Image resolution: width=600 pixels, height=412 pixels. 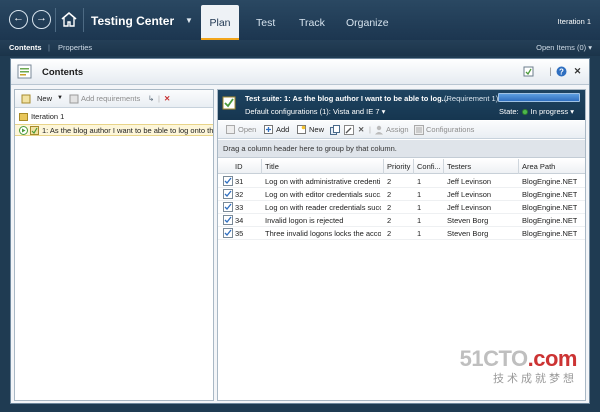 What do you see at coordinates (239, 181) in the screenshot?
I see `cell-id: 31` at bounding box center [239, 181].